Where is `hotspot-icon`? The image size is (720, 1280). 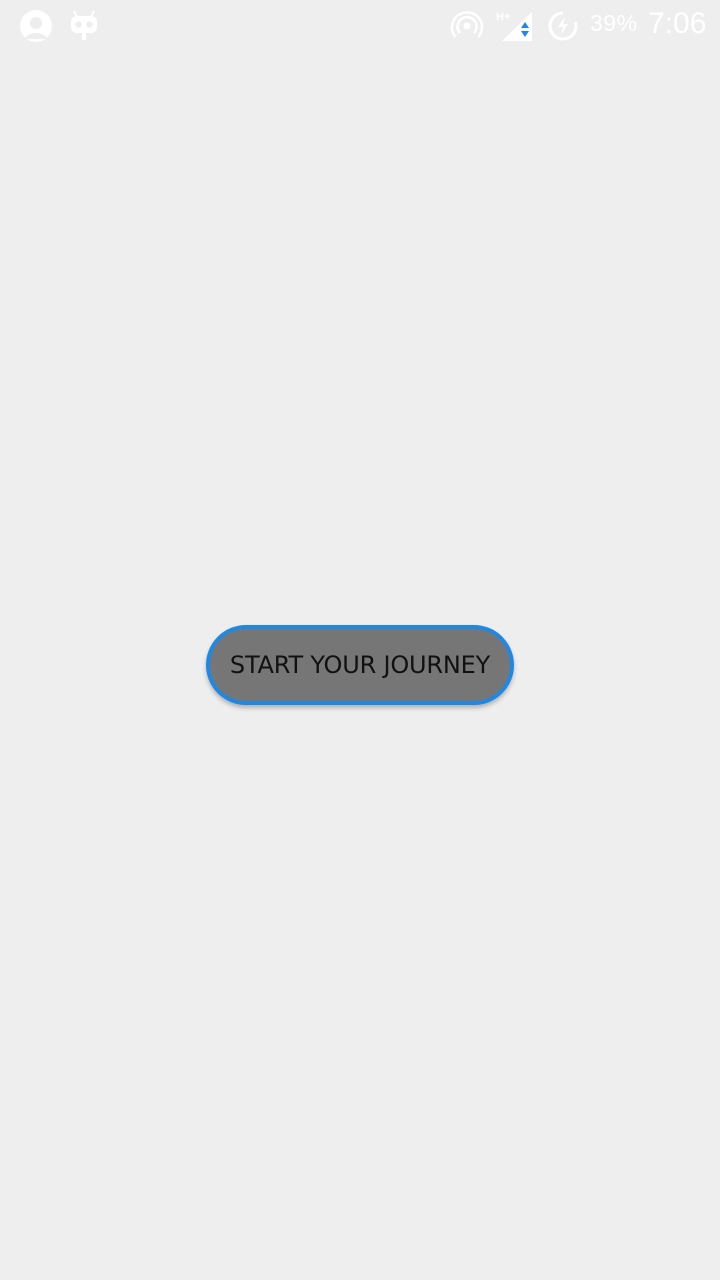
hotspot-icon is located at coordinates (467, 26).